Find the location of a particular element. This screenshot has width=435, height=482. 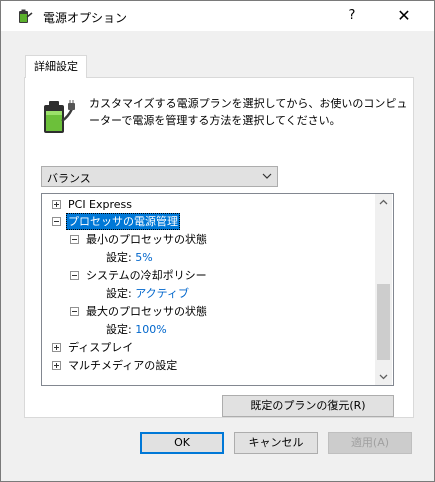

setting-row-max-state: 設定: 100% is located at coordinates (136, 329).